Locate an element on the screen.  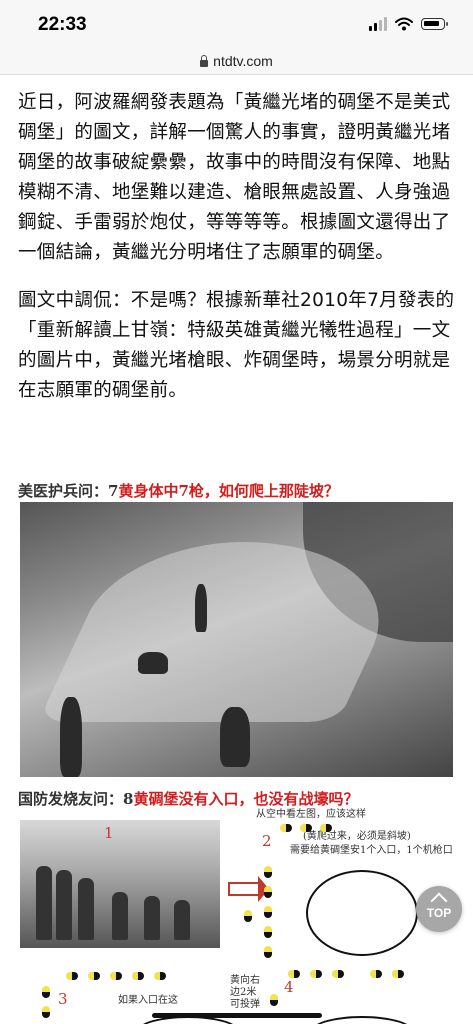
caption-1-prefix: 美医护兵问：7 is located at coordinates (68, 491).